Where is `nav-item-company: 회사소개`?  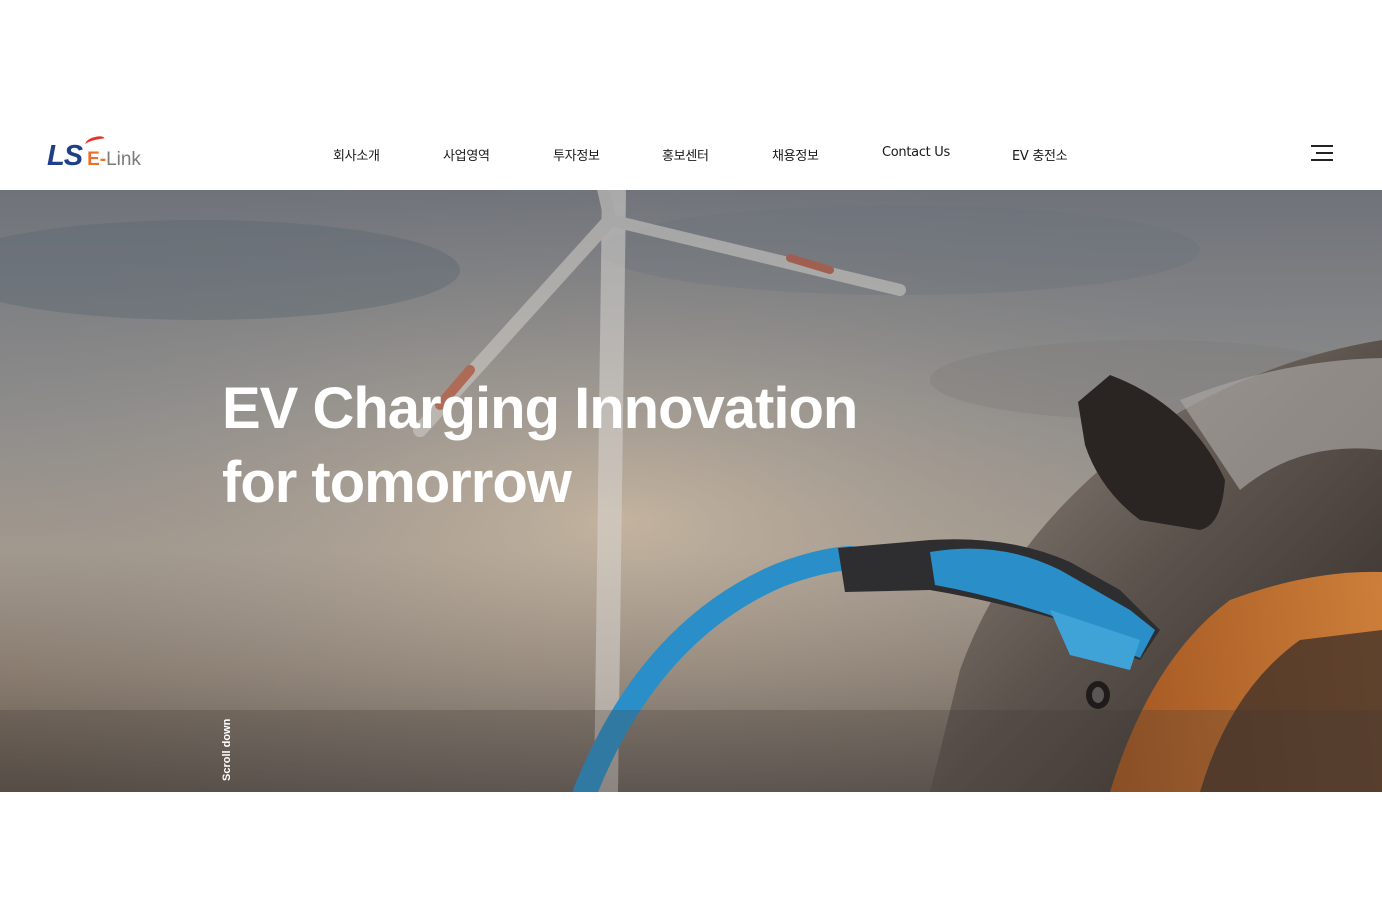
nav-item-company: 회사소개 is located at coordinates (356, 154).